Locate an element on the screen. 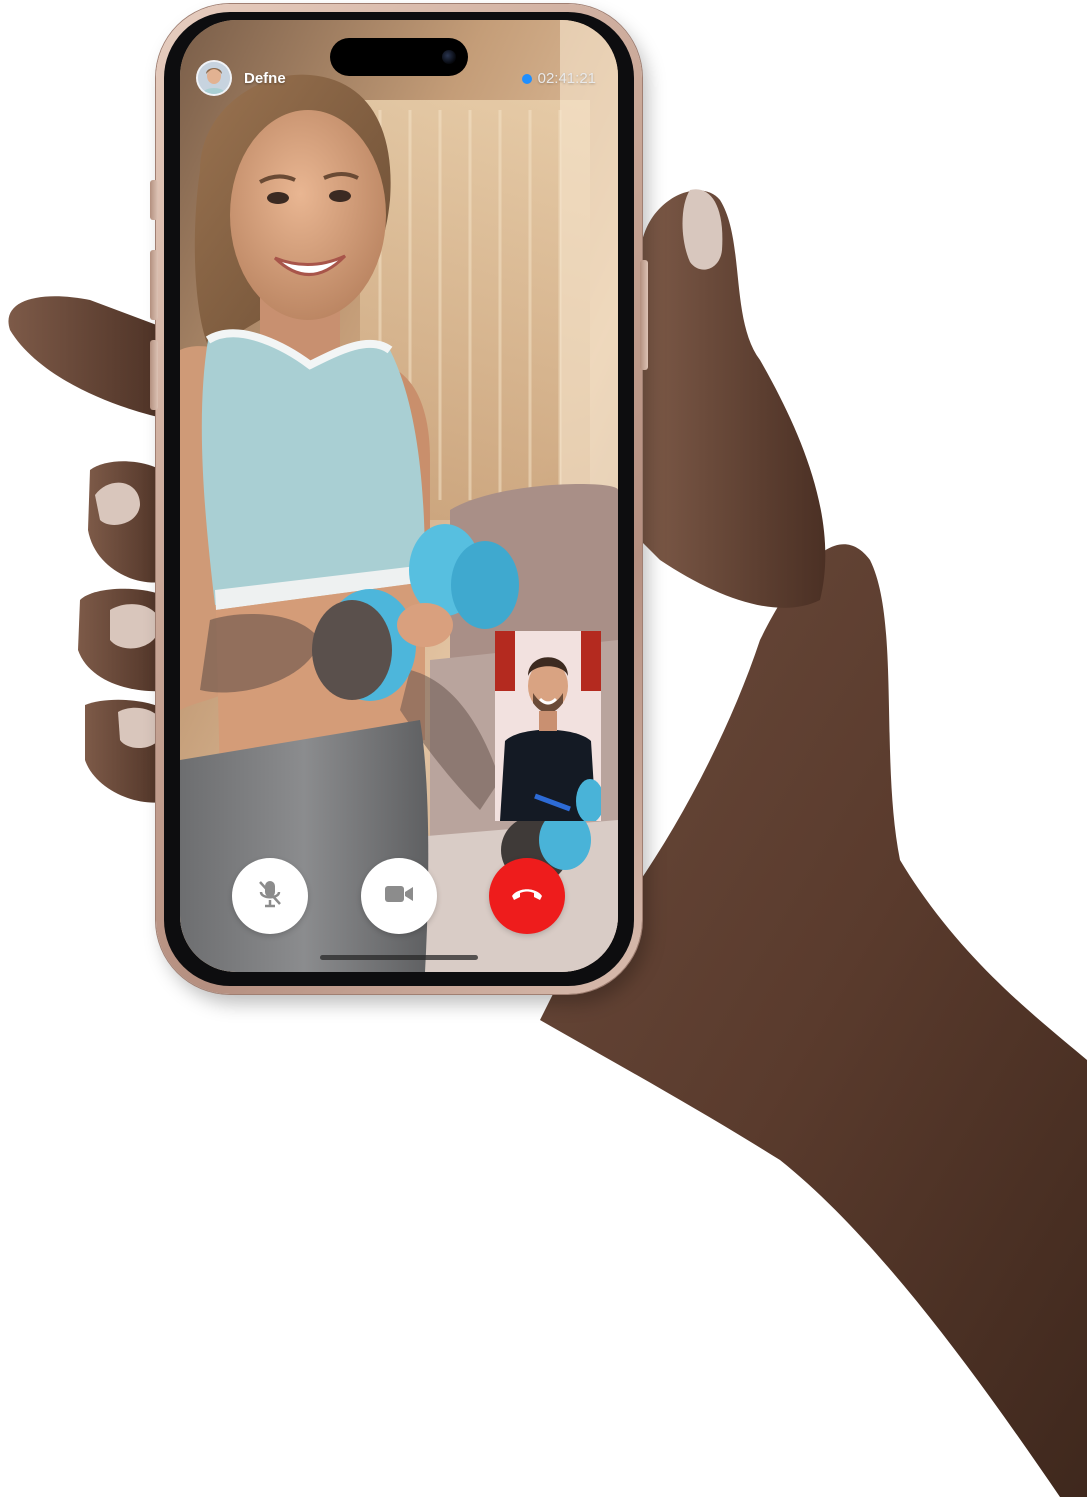  caller-avatar is located at coordinates (214, 78).